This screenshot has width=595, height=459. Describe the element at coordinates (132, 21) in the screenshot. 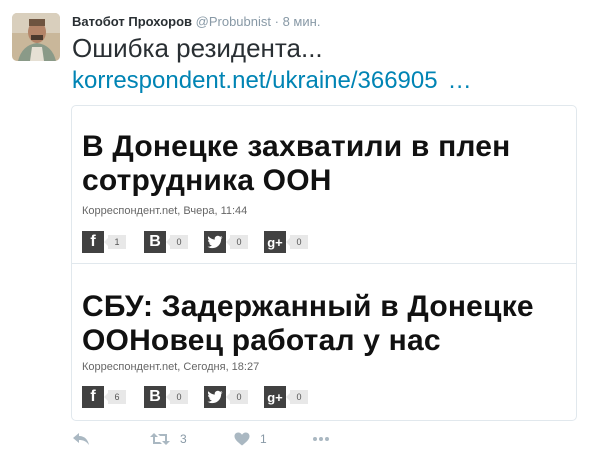

I see `author-name: Ватобот Прохоров` at that location.